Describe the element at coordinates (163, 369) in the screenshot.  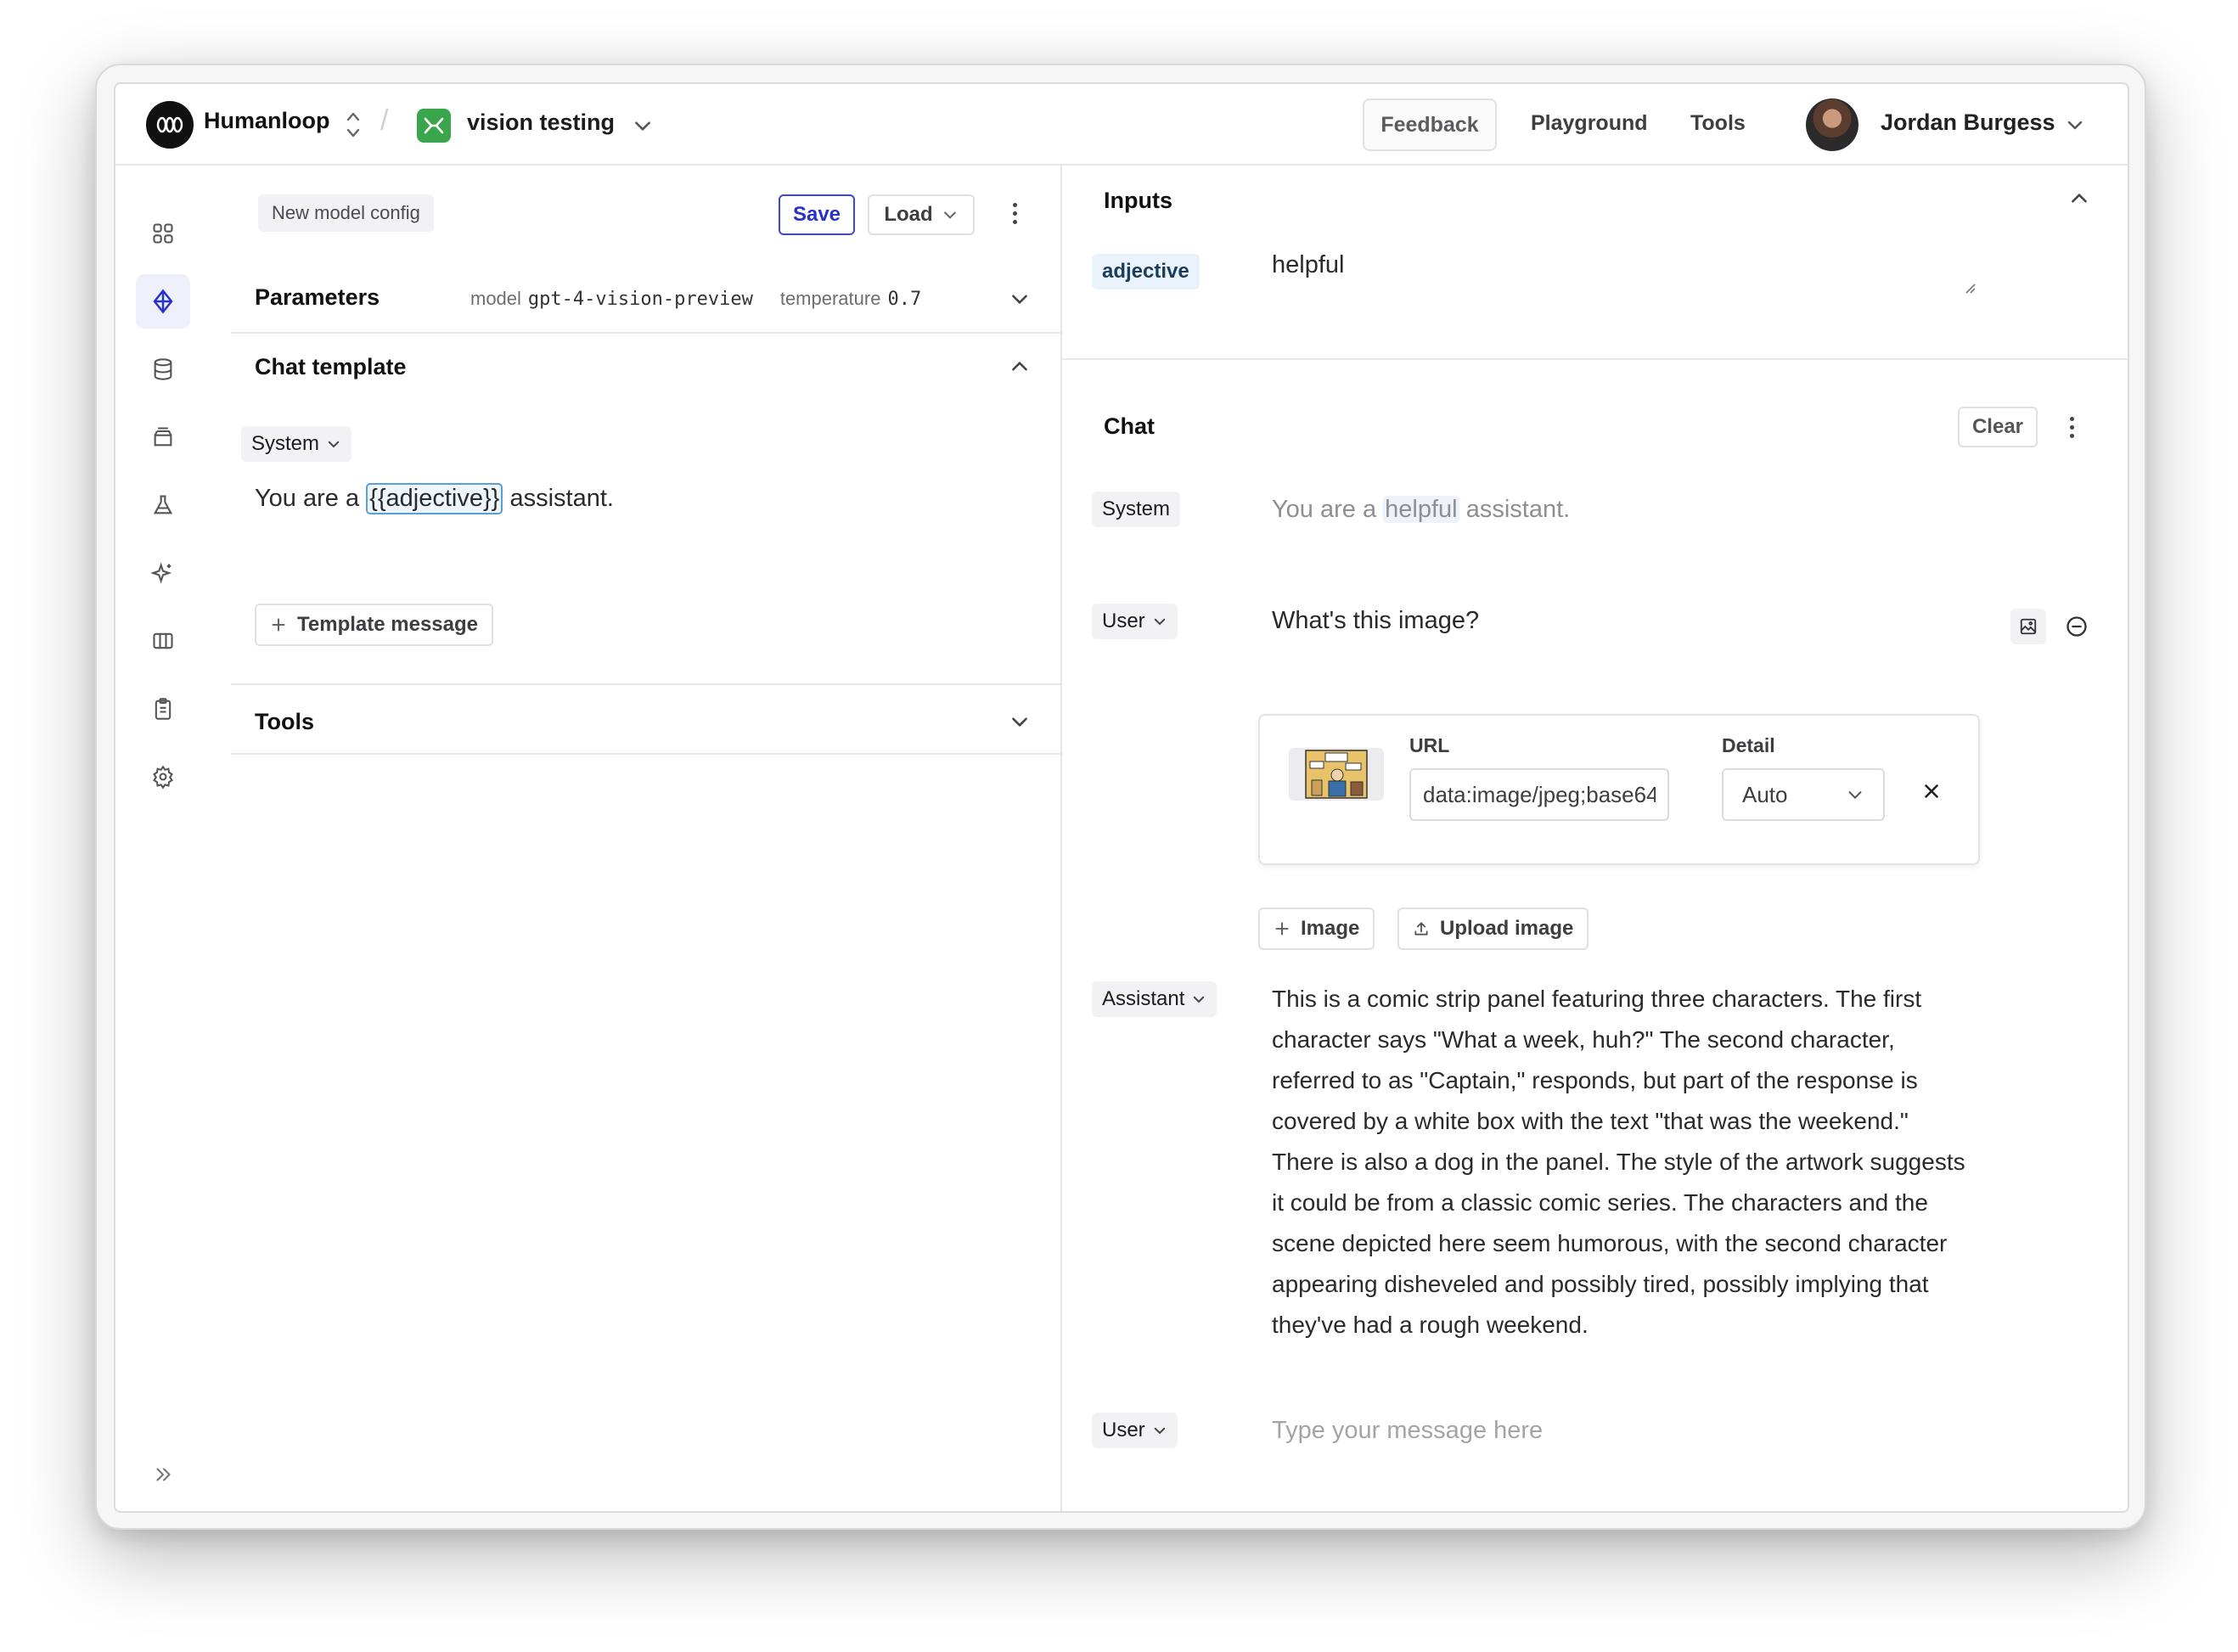
I see `database-icon` at that location.